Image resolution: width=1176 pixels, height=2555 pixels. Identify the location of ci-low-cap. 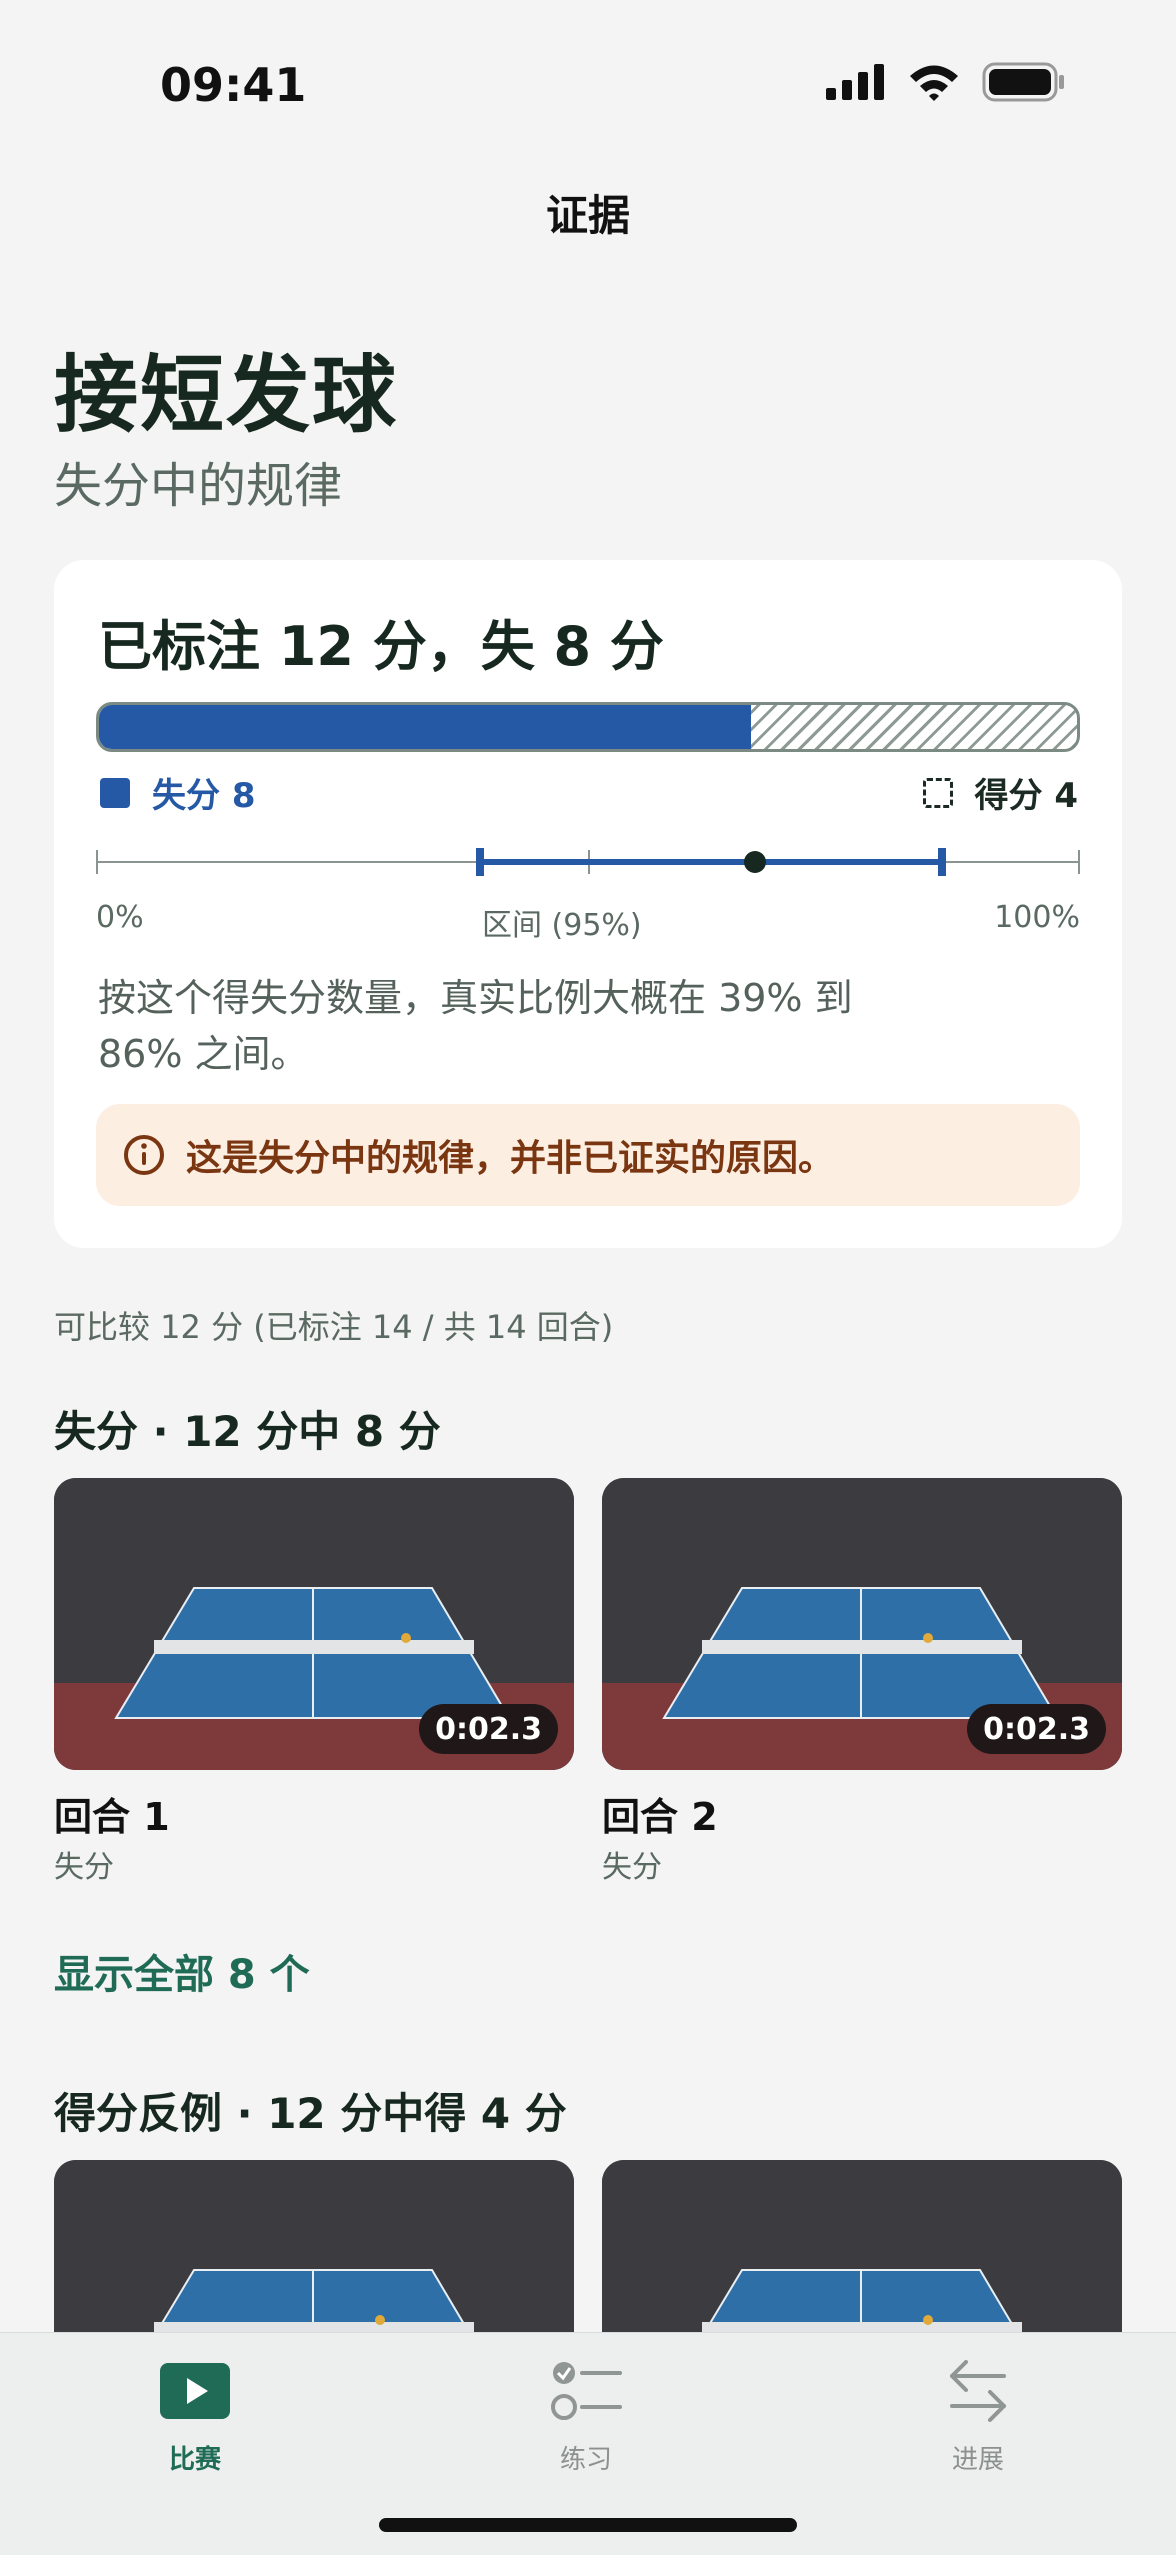
(479, 862).